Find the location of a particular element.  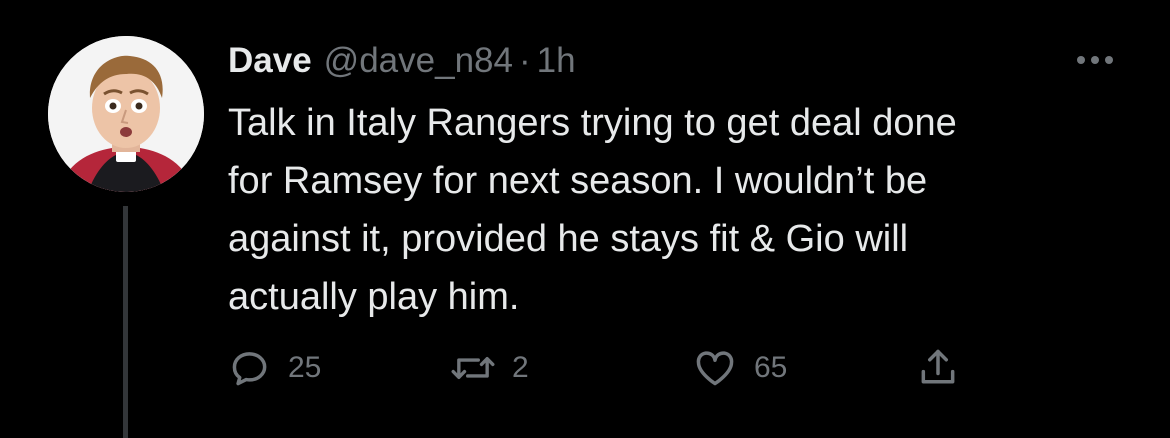

share-button is located at coordinates (938, 368).